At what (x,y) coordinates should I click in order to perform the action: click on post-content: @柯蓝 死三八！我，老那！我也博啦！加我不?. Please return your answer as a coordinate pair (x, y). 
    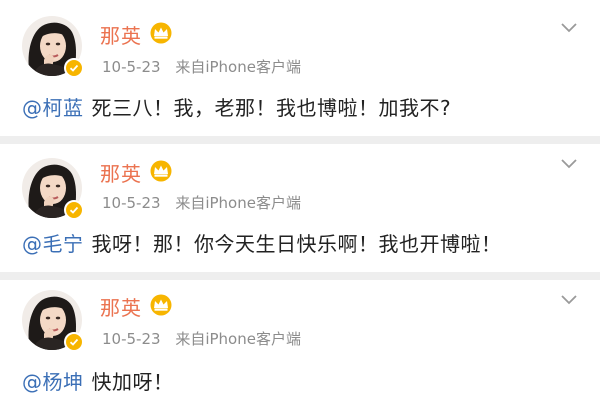
    Looking at the image, I should click on (236, 106).